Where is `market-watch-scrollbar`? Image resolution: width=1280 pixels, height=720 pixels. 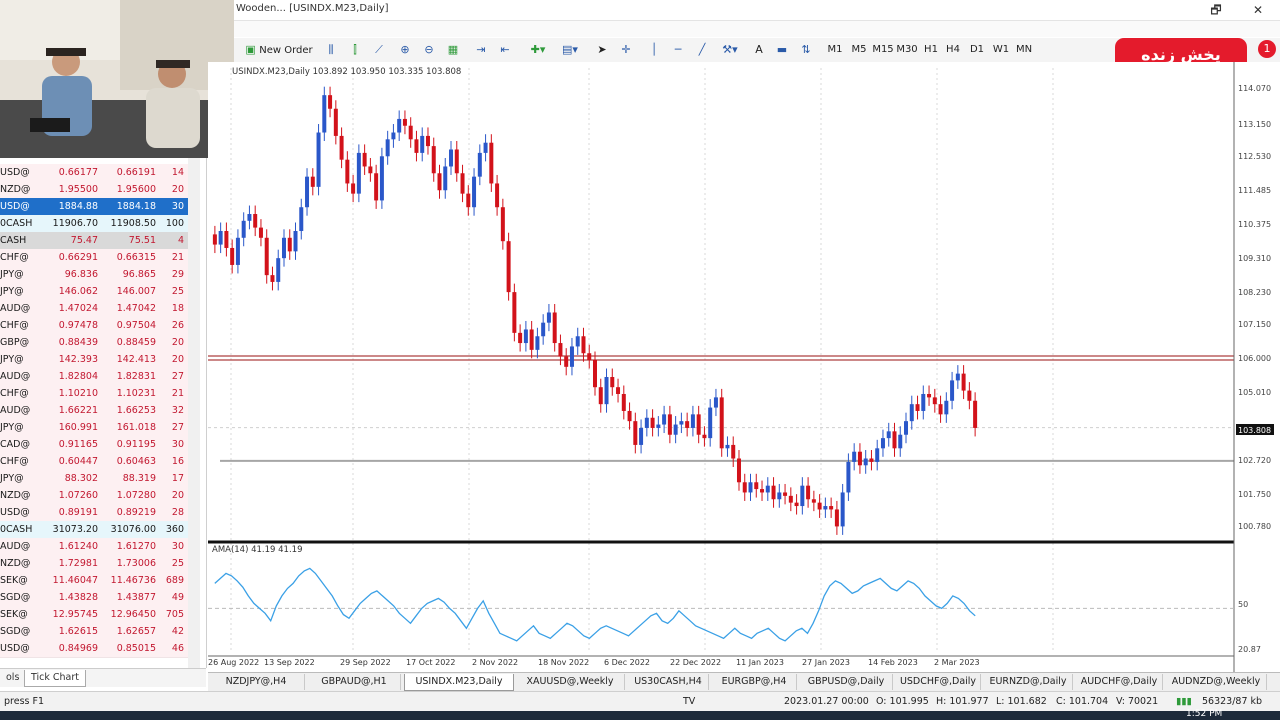
market-watch-scrollbar is located at coordinates (194, 413).